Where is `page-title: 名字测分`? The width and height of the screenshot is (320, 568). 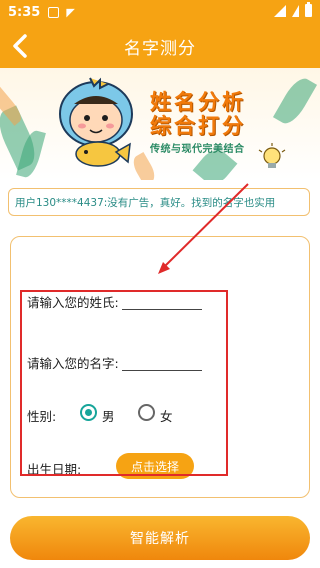 page-title: 名字测分 is located at coordinates (160, 48).